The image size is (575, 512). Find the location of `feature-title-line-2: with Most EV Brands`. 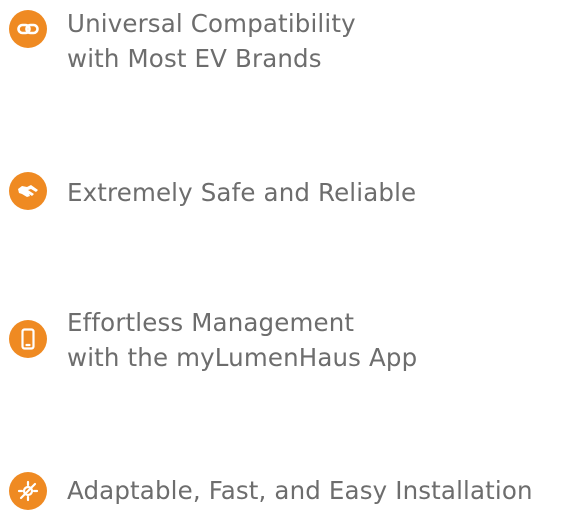

feature-title-line-2: with Most EV Brands is located at coordinates (194, 58).